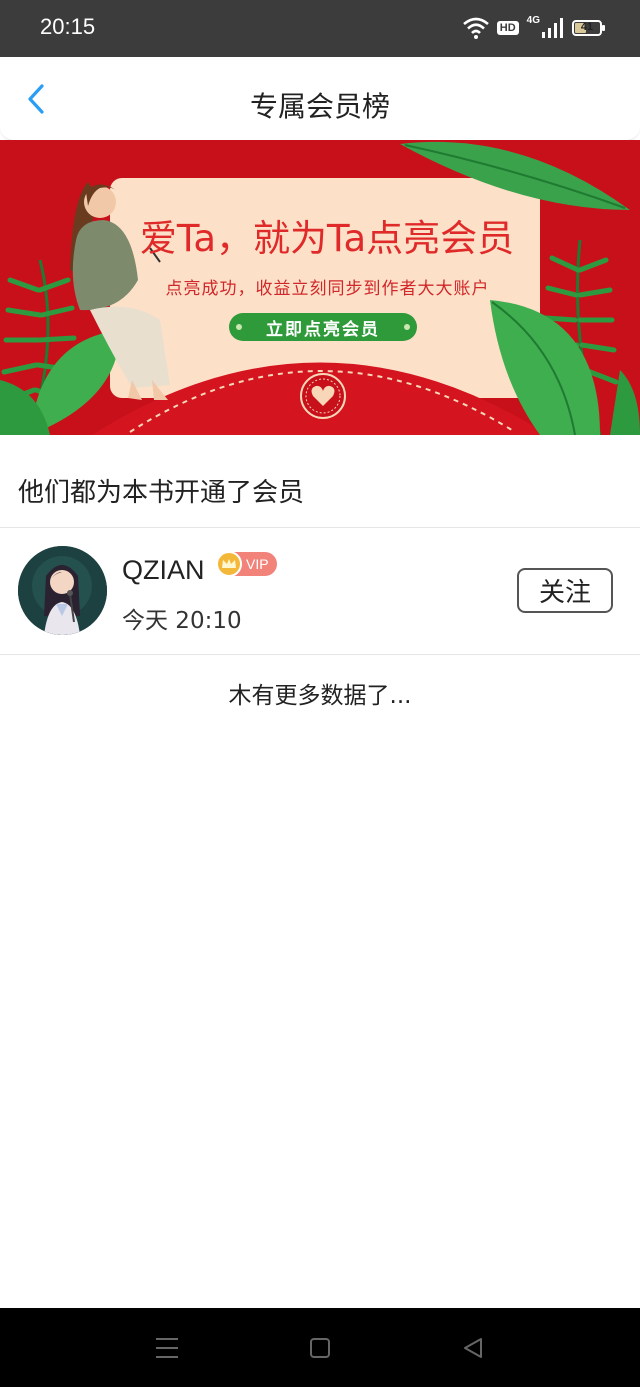 The image size is (640, 1387). I want to click on avatar-image, so click(62, 590).